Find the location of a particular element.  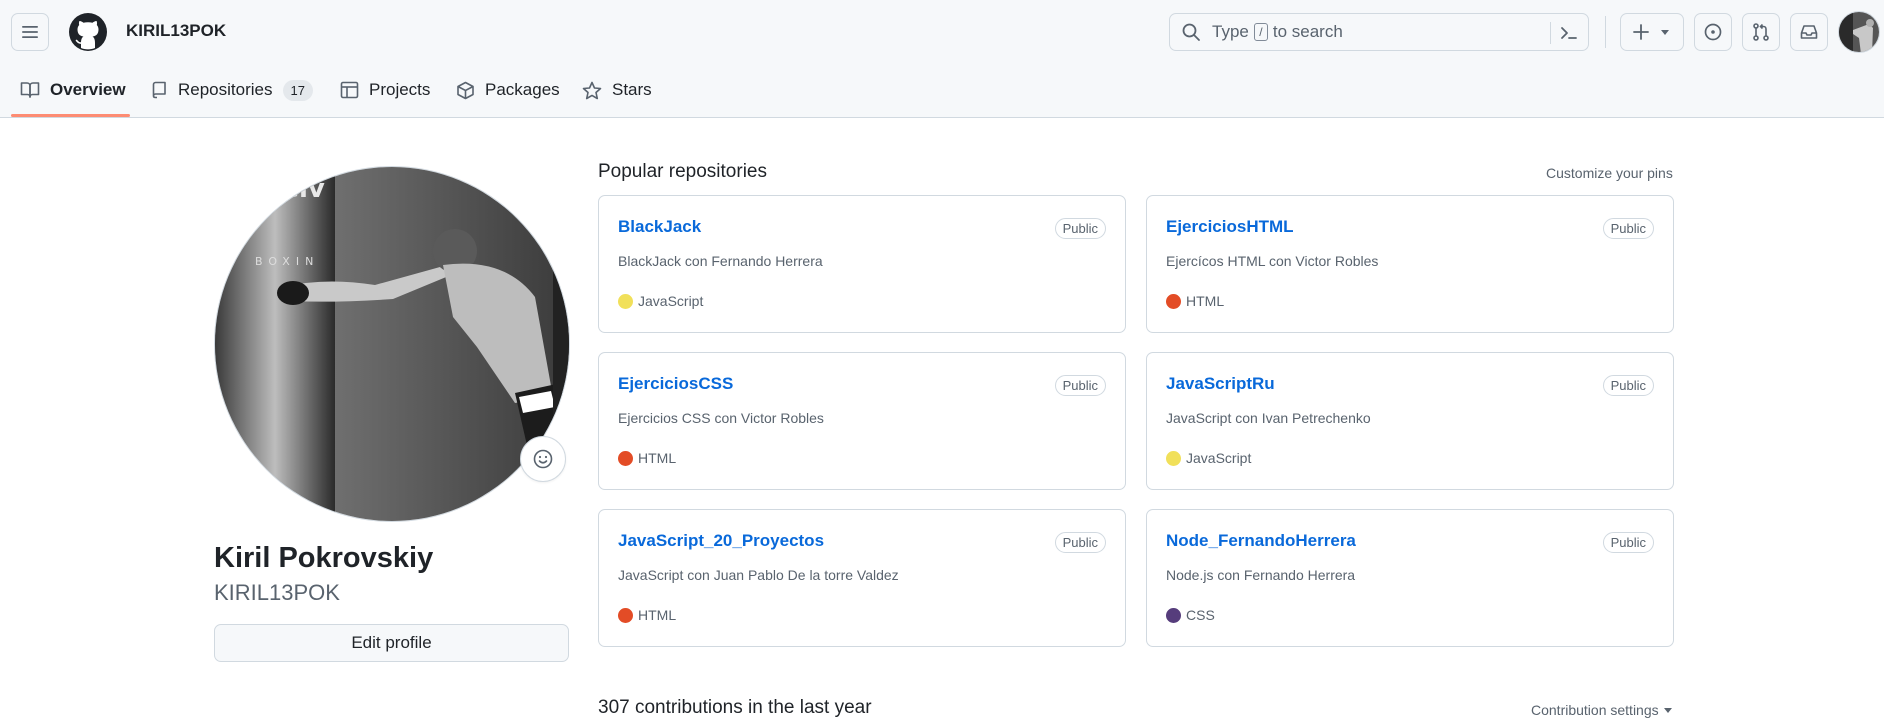

set-status-button is located at coordinates (543, 459).